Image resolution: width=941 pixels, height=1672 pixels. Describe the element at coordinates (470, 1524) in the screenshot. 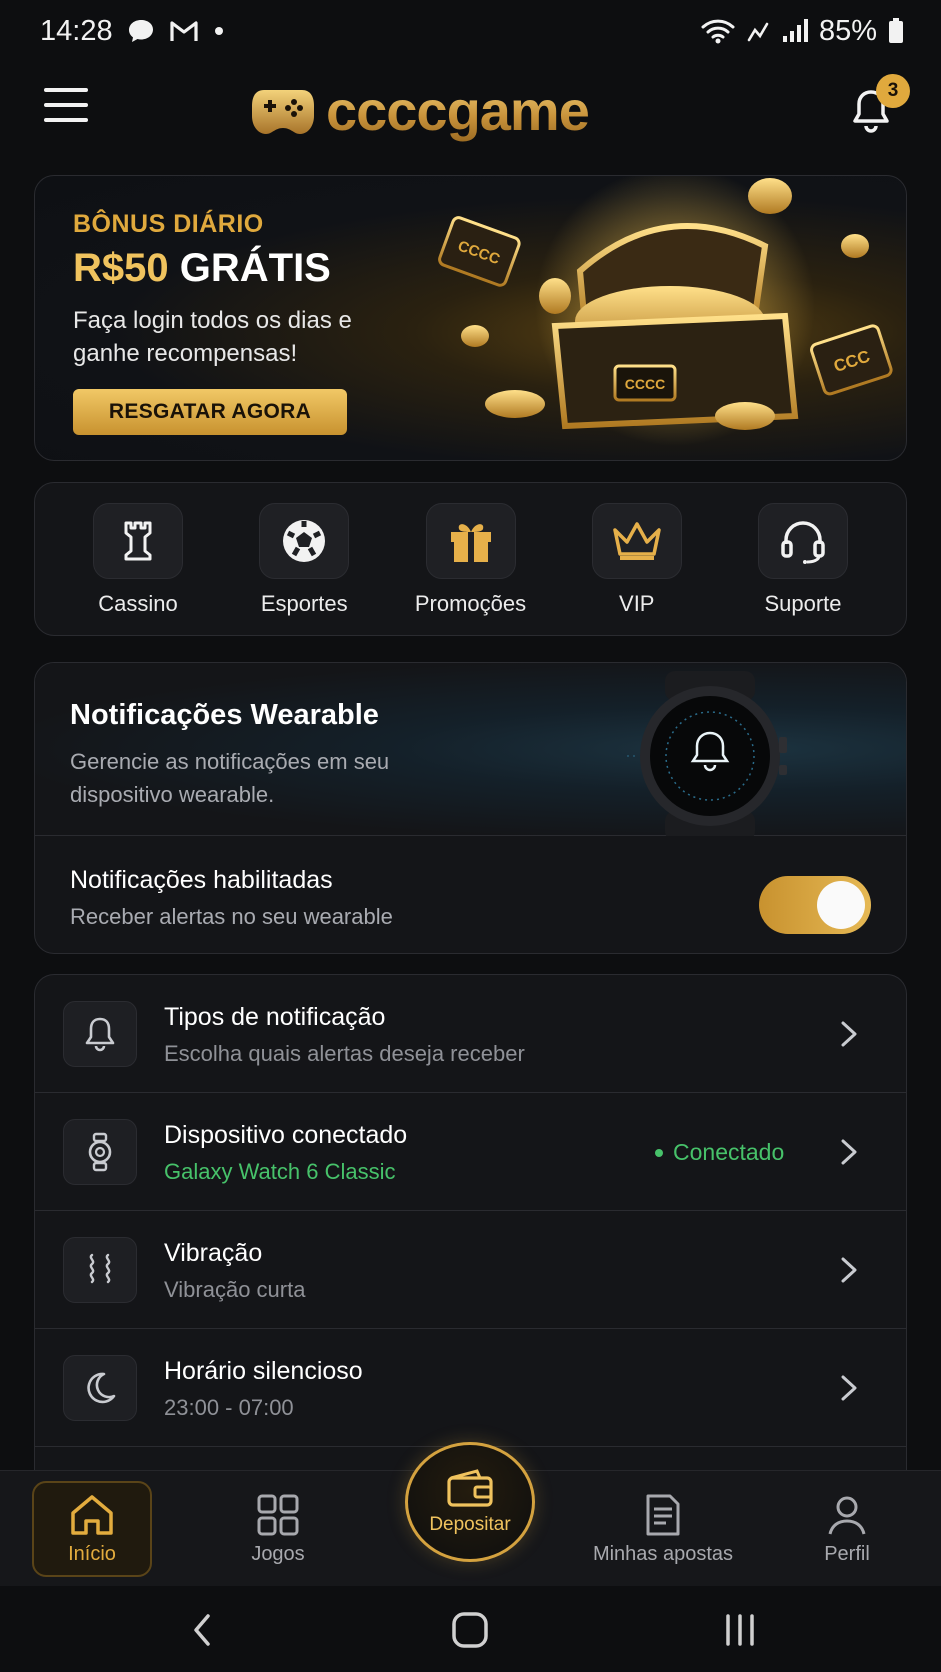

I see `deposit-label: Depositar` at that location.